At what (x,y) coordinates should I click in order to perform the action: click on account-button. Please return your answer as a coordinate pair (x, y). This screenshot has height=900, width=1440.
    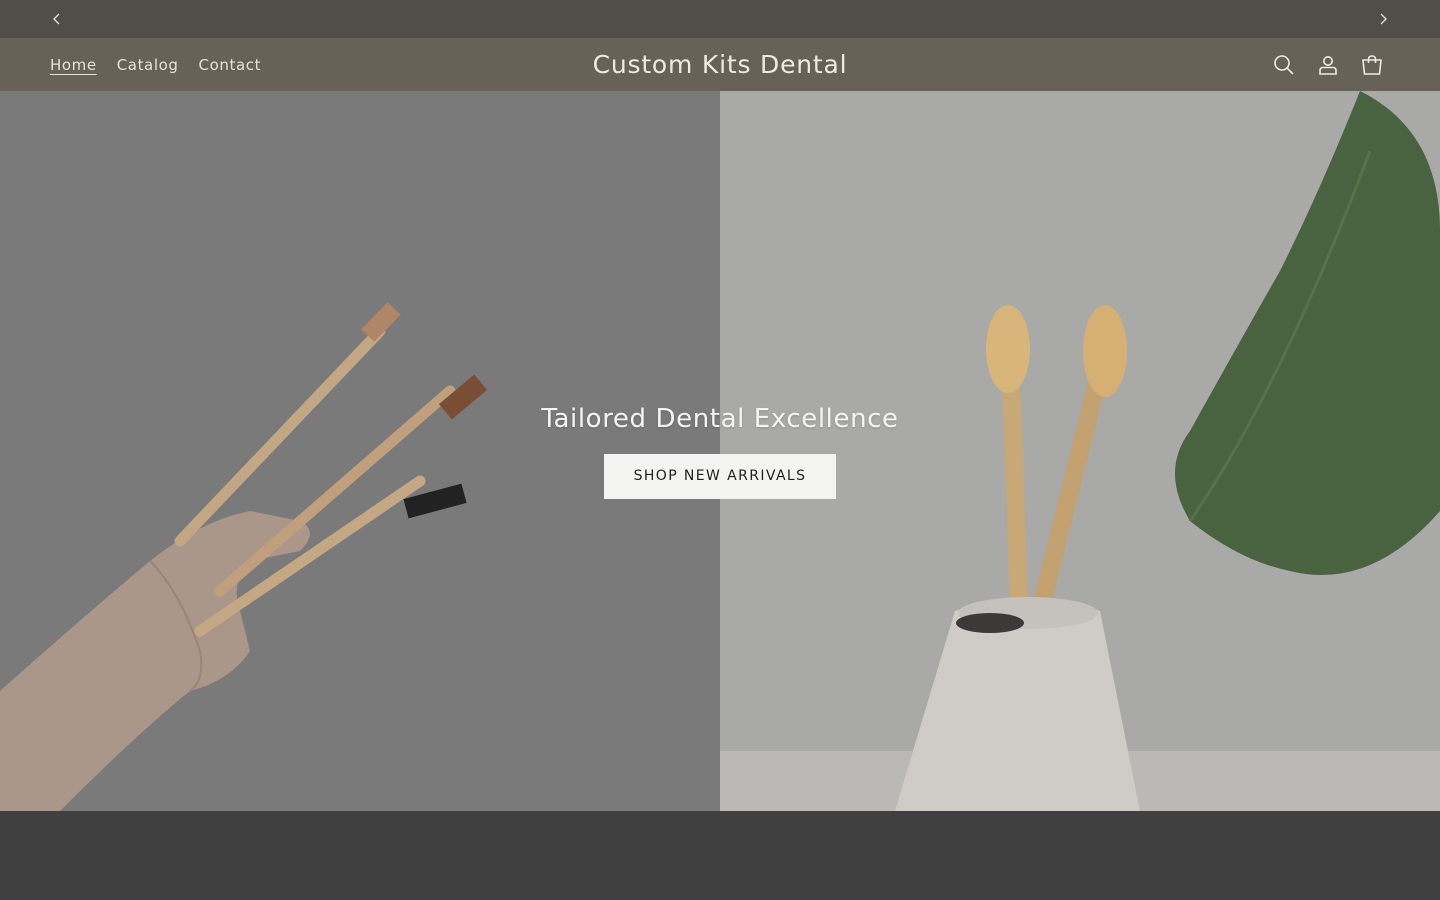
    Looking at the image, I should click on (1328, 65).